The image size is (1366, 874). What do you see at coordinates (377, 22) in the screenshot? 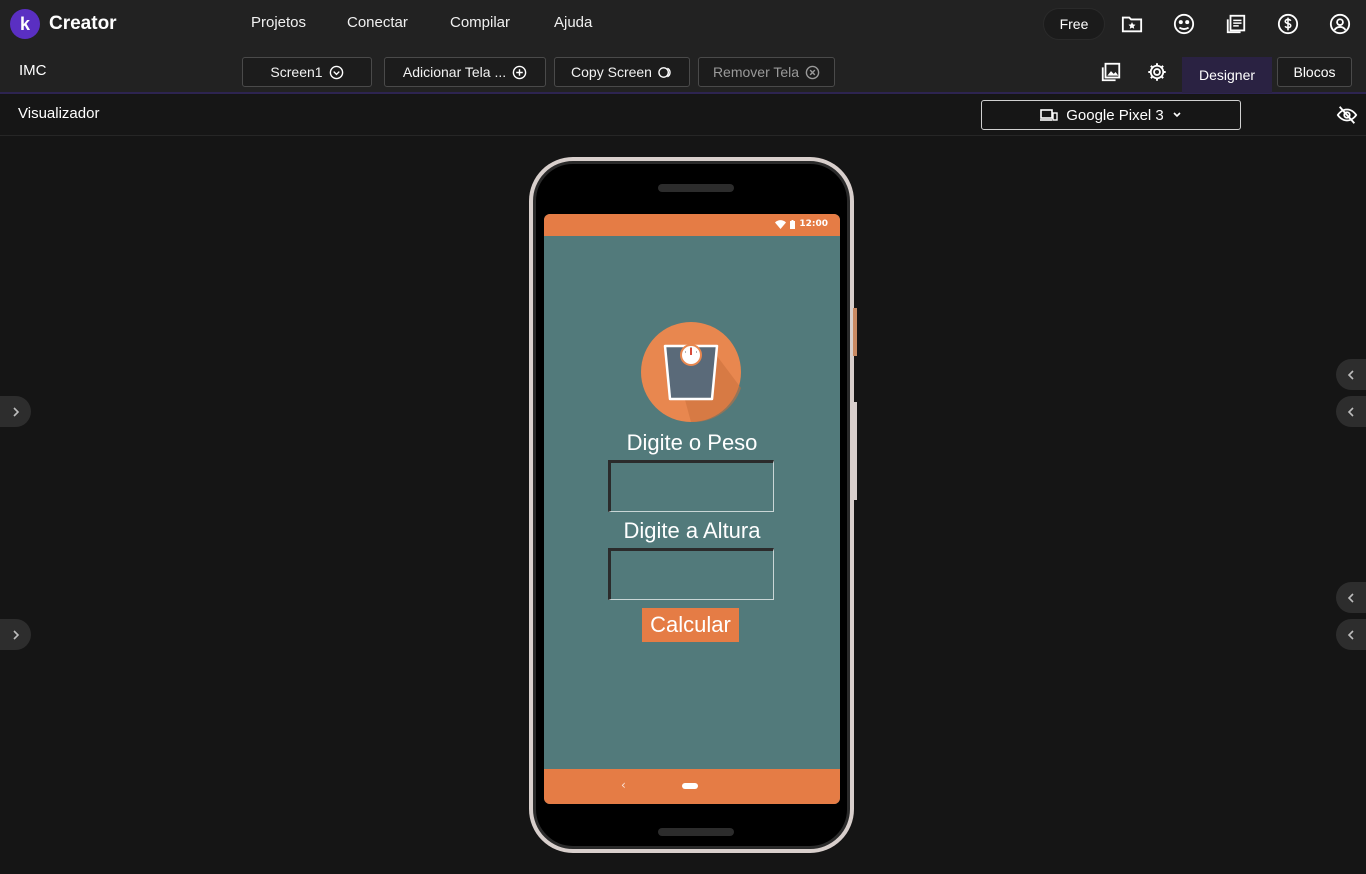
I see `menu-conectar: Conectar` at bounding box center [377, 22].